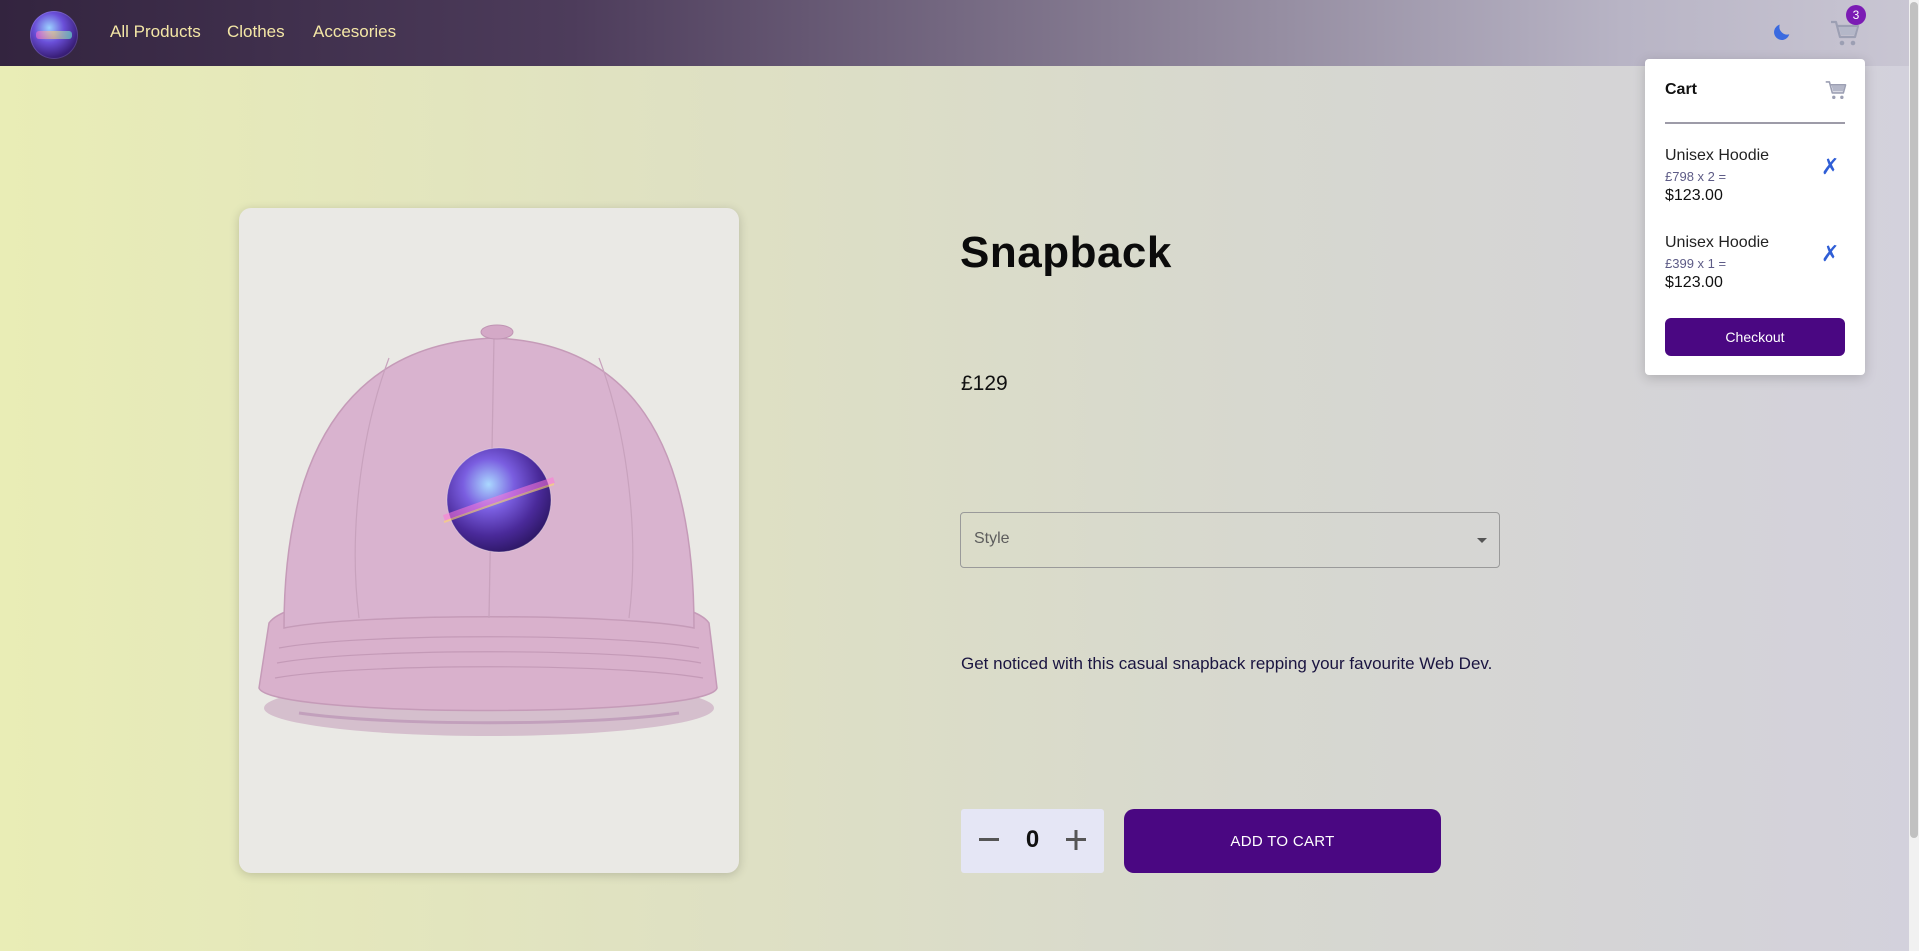 The image size is (1919, 951). What do you see at coordinates (1755, 177) in the screenshot?
I see `cart-item: Unisex Hoodie £798 x 2 = $123.00 ✗` at bounding box center [1755, 177].